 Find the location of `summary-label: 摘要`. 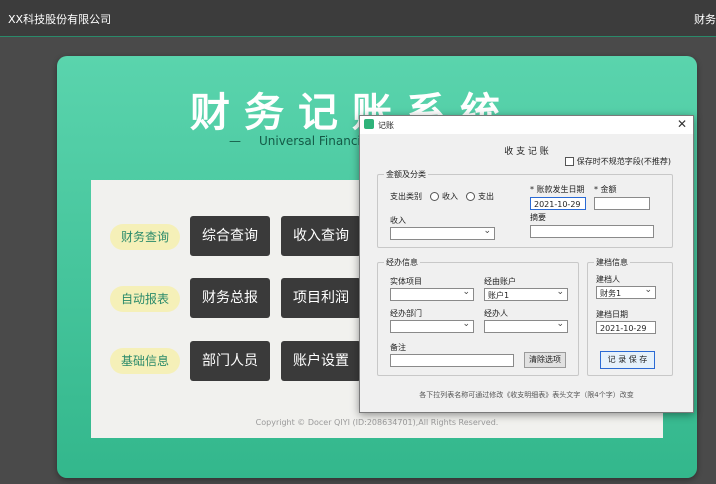

summary-label: 摘要 is located at coordinates (538, 217).